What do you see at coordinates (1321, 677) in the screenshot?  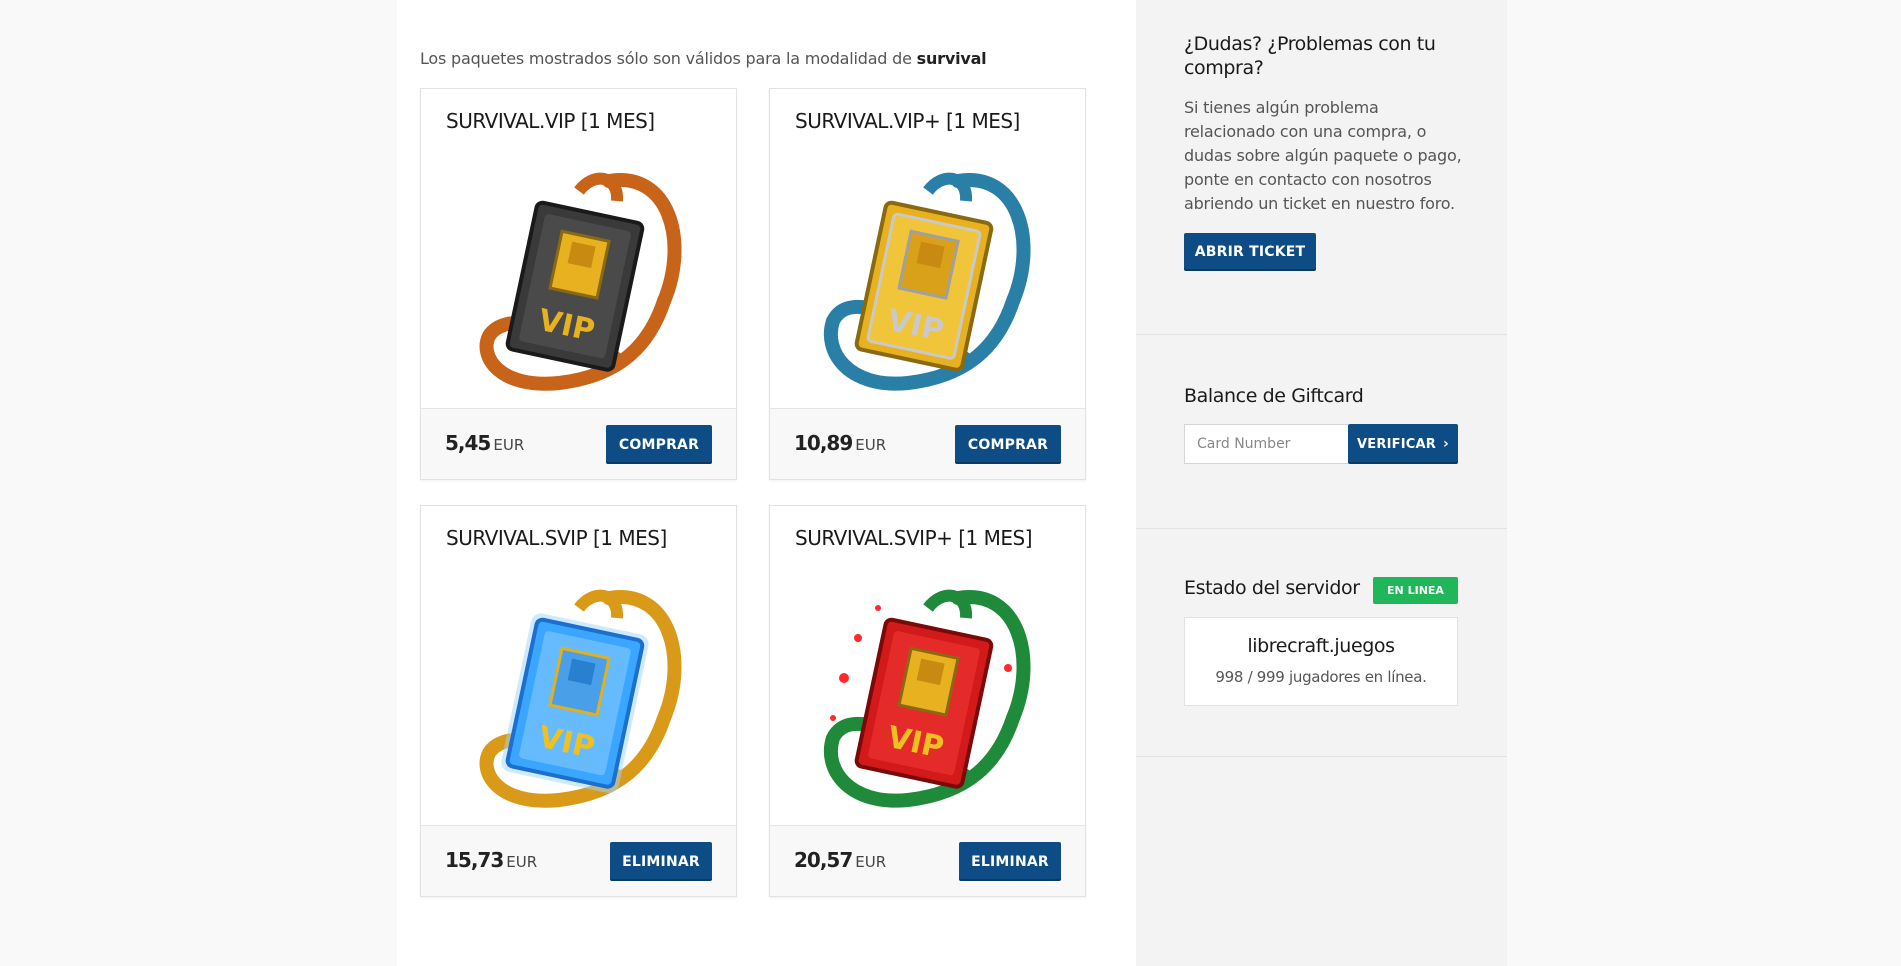 I see `player-count: 998 / 999 jugadores en línea.` at bounding box center [1321, 677].